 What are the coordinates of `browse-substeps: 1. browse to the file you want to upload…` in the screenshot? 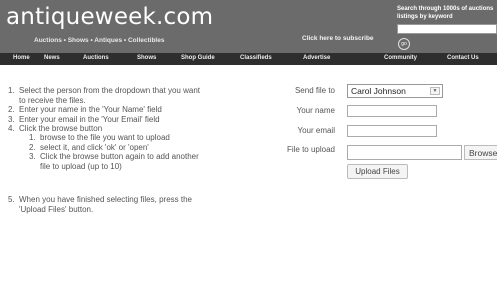 It's located at (108, 152).